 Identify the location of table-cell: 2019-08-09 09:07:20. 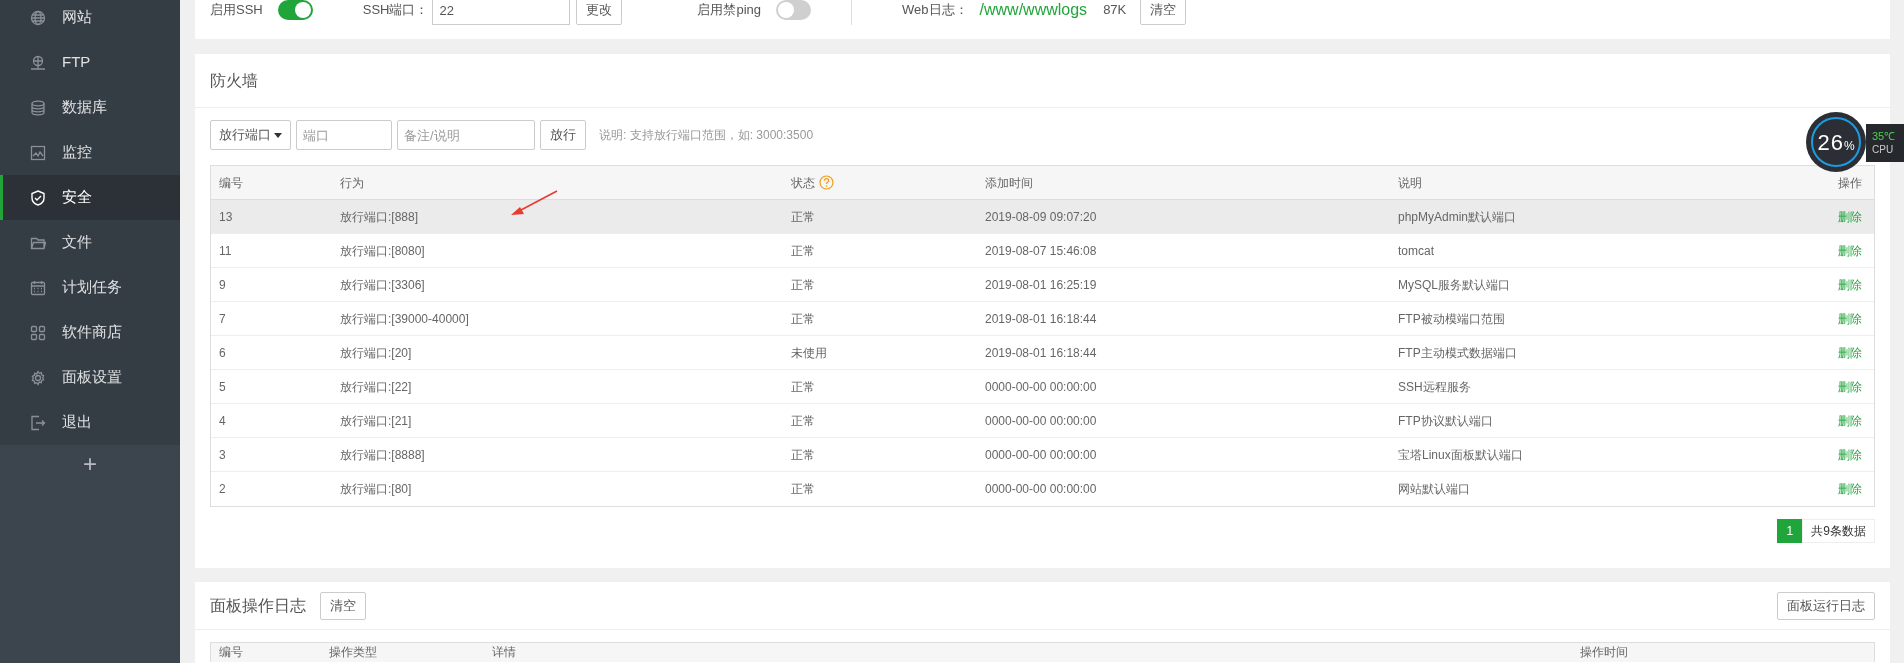
(1041, 216).